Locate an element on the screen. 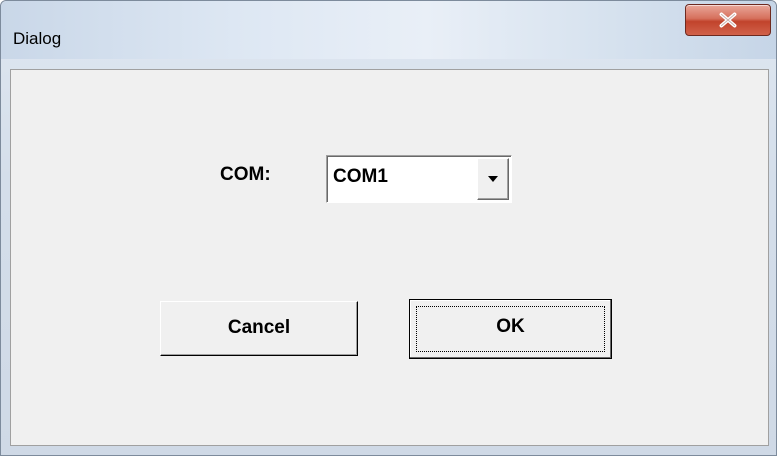 Image resolution: width=777 pixels, height=456 pixels. cancel-button-label: Cancel is located at coordinates (259, 327).